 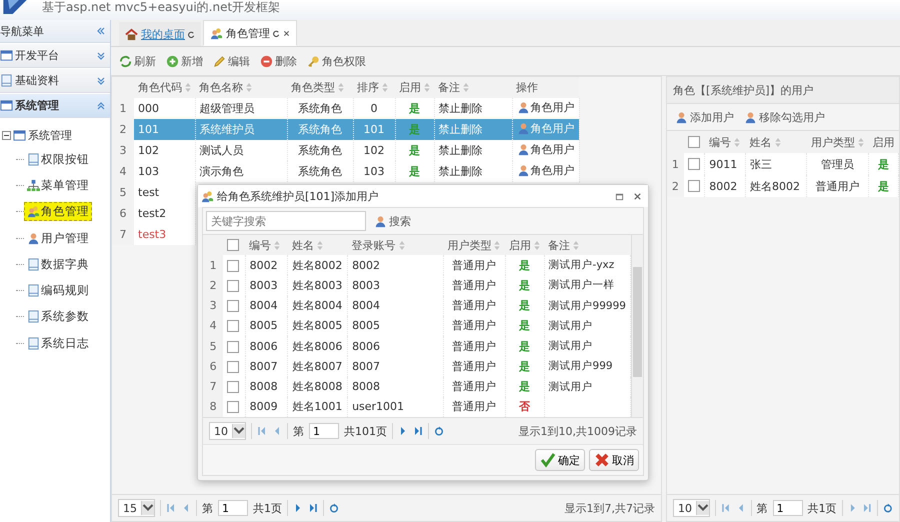 What do you see at coordinates (160, 34) in the screenshot?
I see `tab: 我的桌面` at bounding box center [160, 34].